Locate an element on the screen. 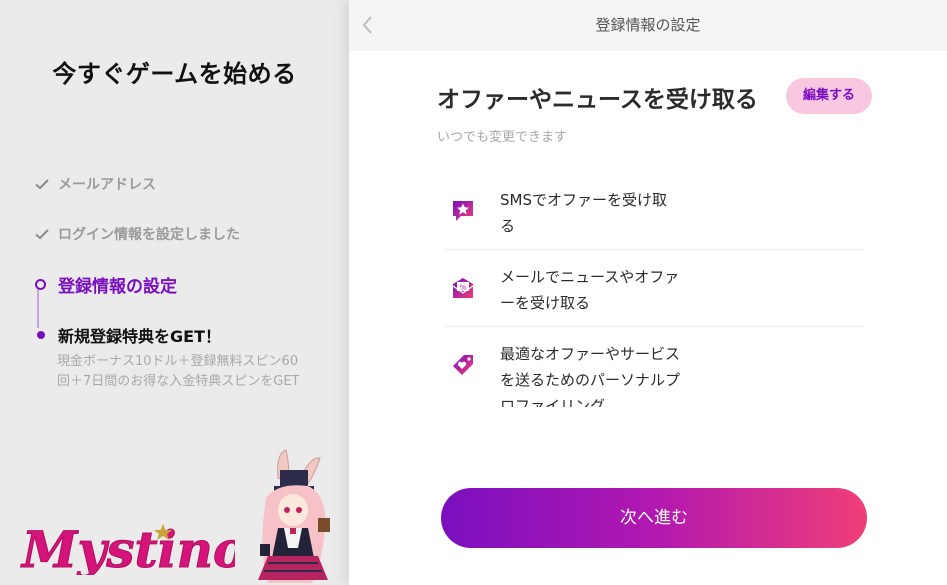  option-email: % メールでニュースやオファーを受け取る is located at coordinates (654, 288).